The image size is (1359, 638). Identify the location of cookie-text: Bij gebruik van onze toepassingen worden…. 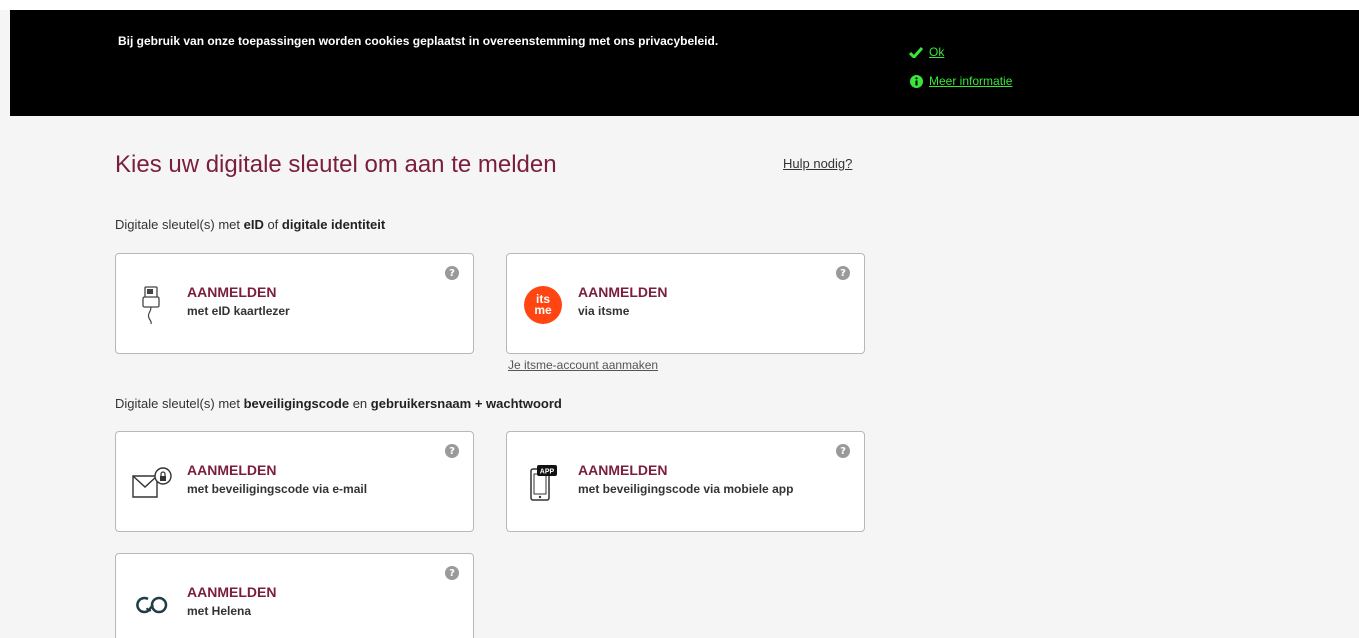
(418, 41).